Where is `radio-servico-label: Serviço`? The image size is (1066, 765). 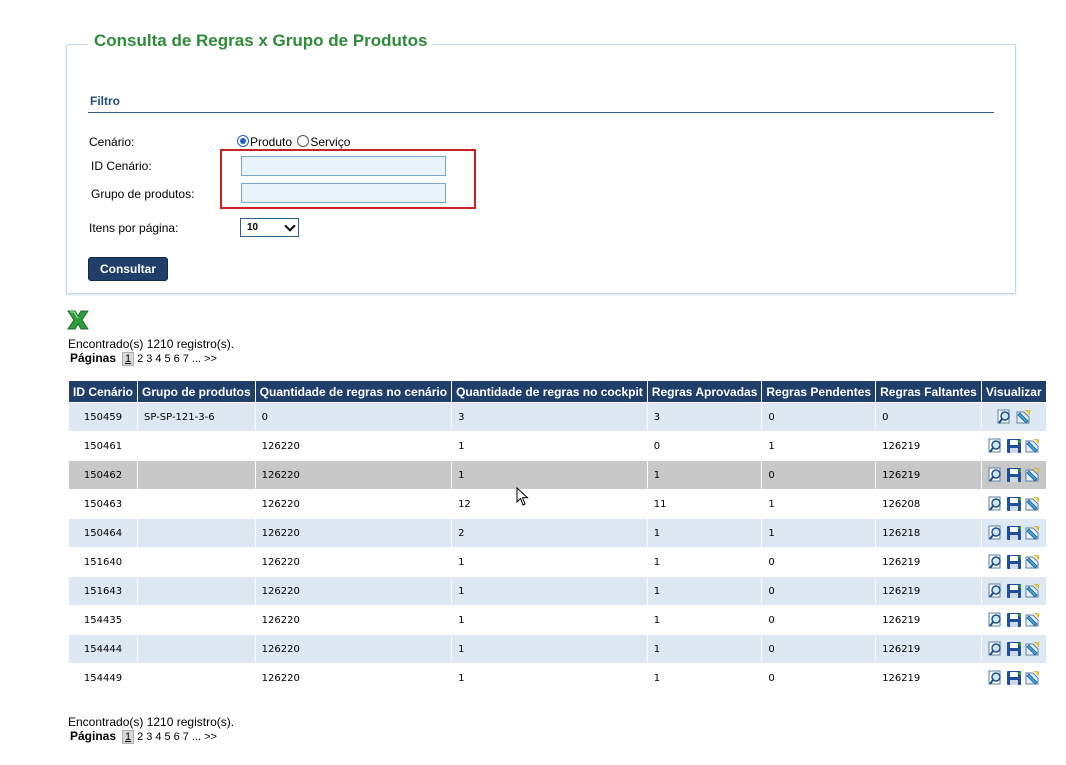
radio-servico-label: Serviço is located at coordinates (330, 142).